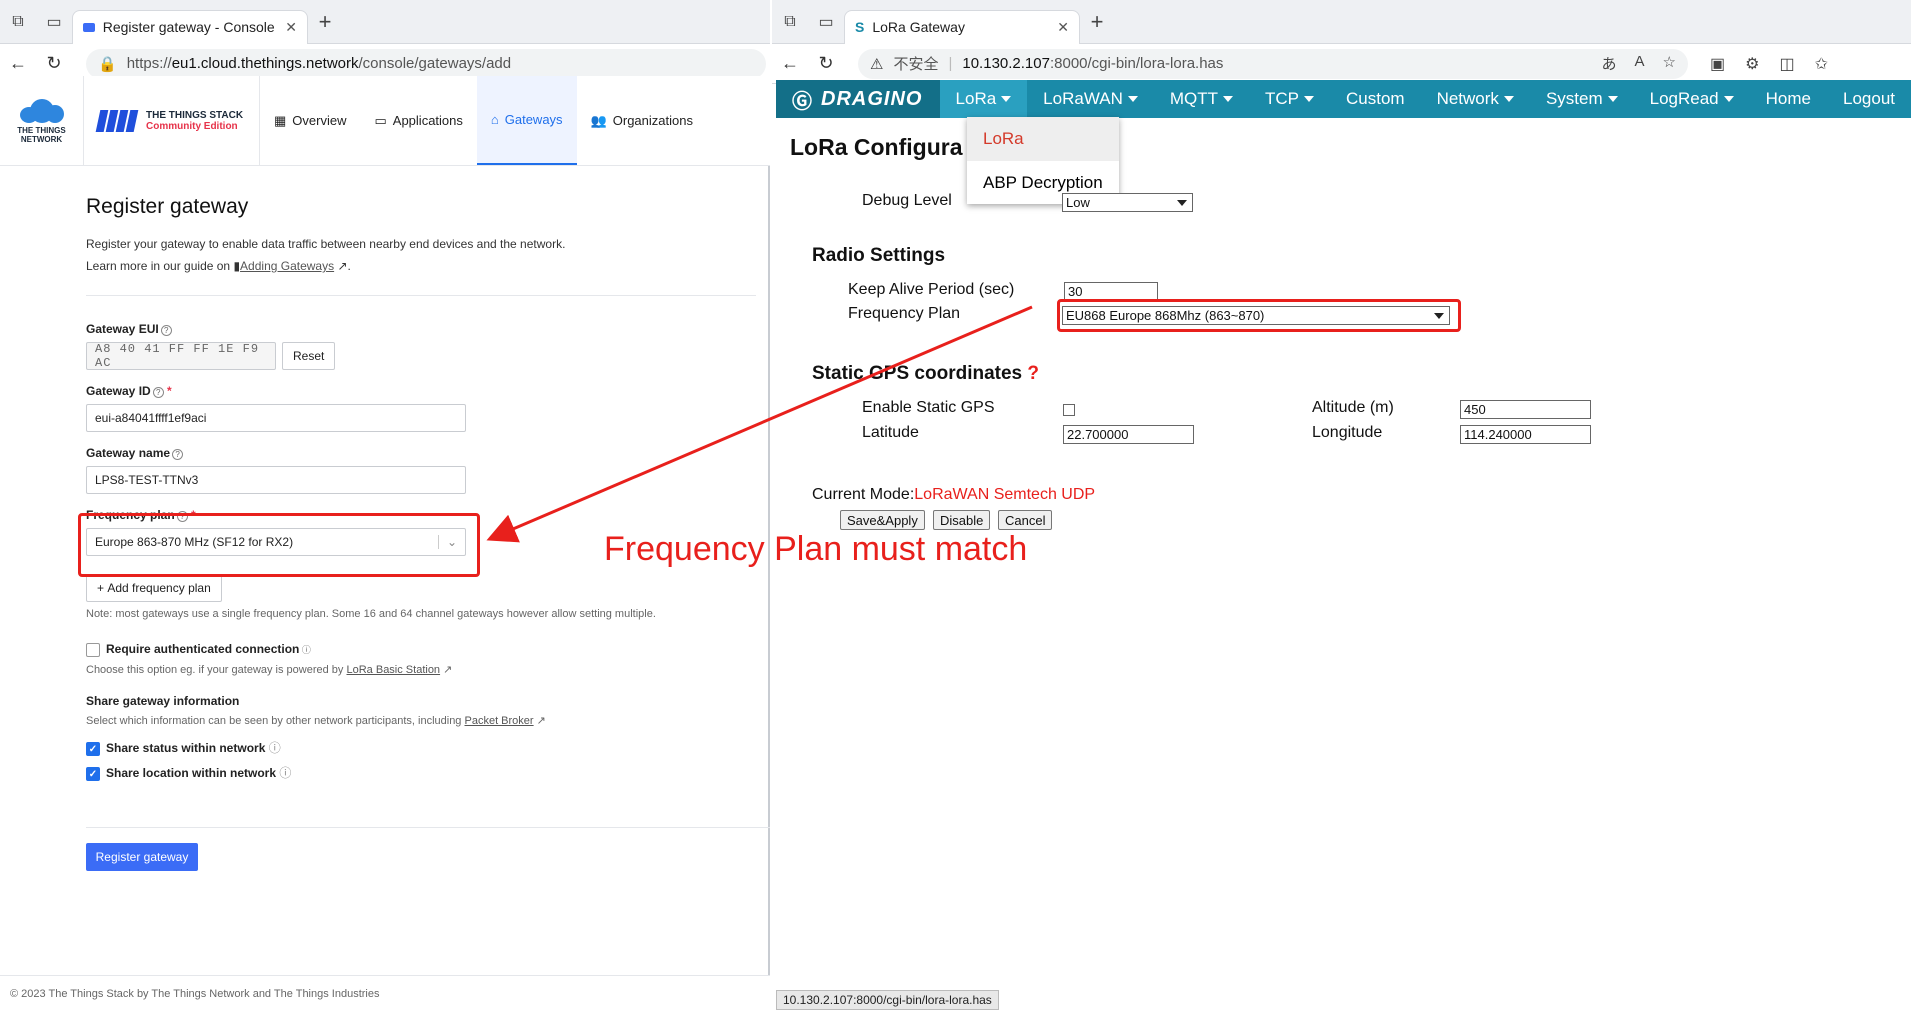 The image size is (1911, 1011). What do you see at coordinates (759, 424) in the screenshot?
I see `annotation-arrow` at bounding box center [759, 424].